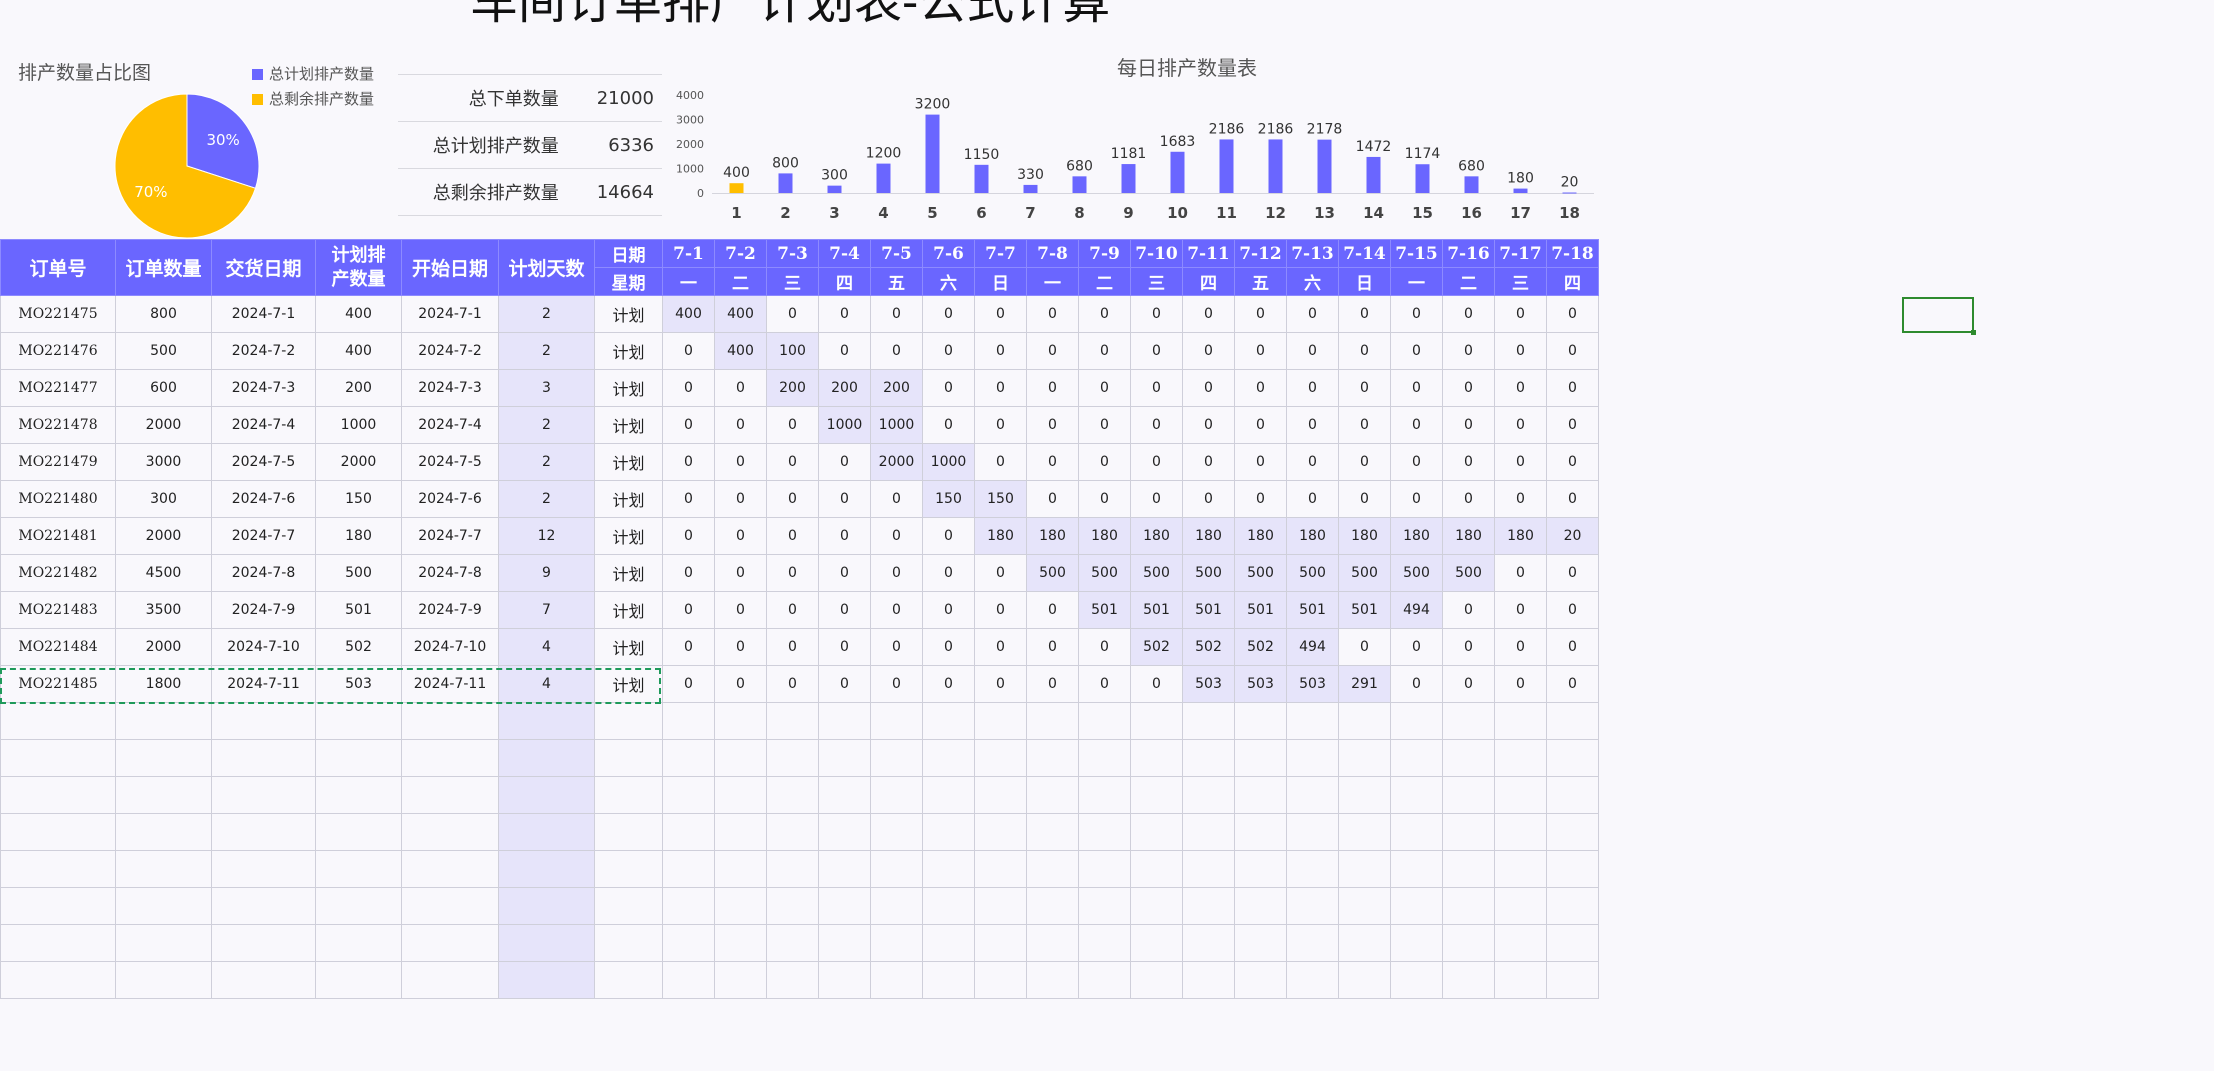 The height and width of the screenshot is (1071, 2214). I want to click on daily-qty-cell: 20, so click(1572, 536).